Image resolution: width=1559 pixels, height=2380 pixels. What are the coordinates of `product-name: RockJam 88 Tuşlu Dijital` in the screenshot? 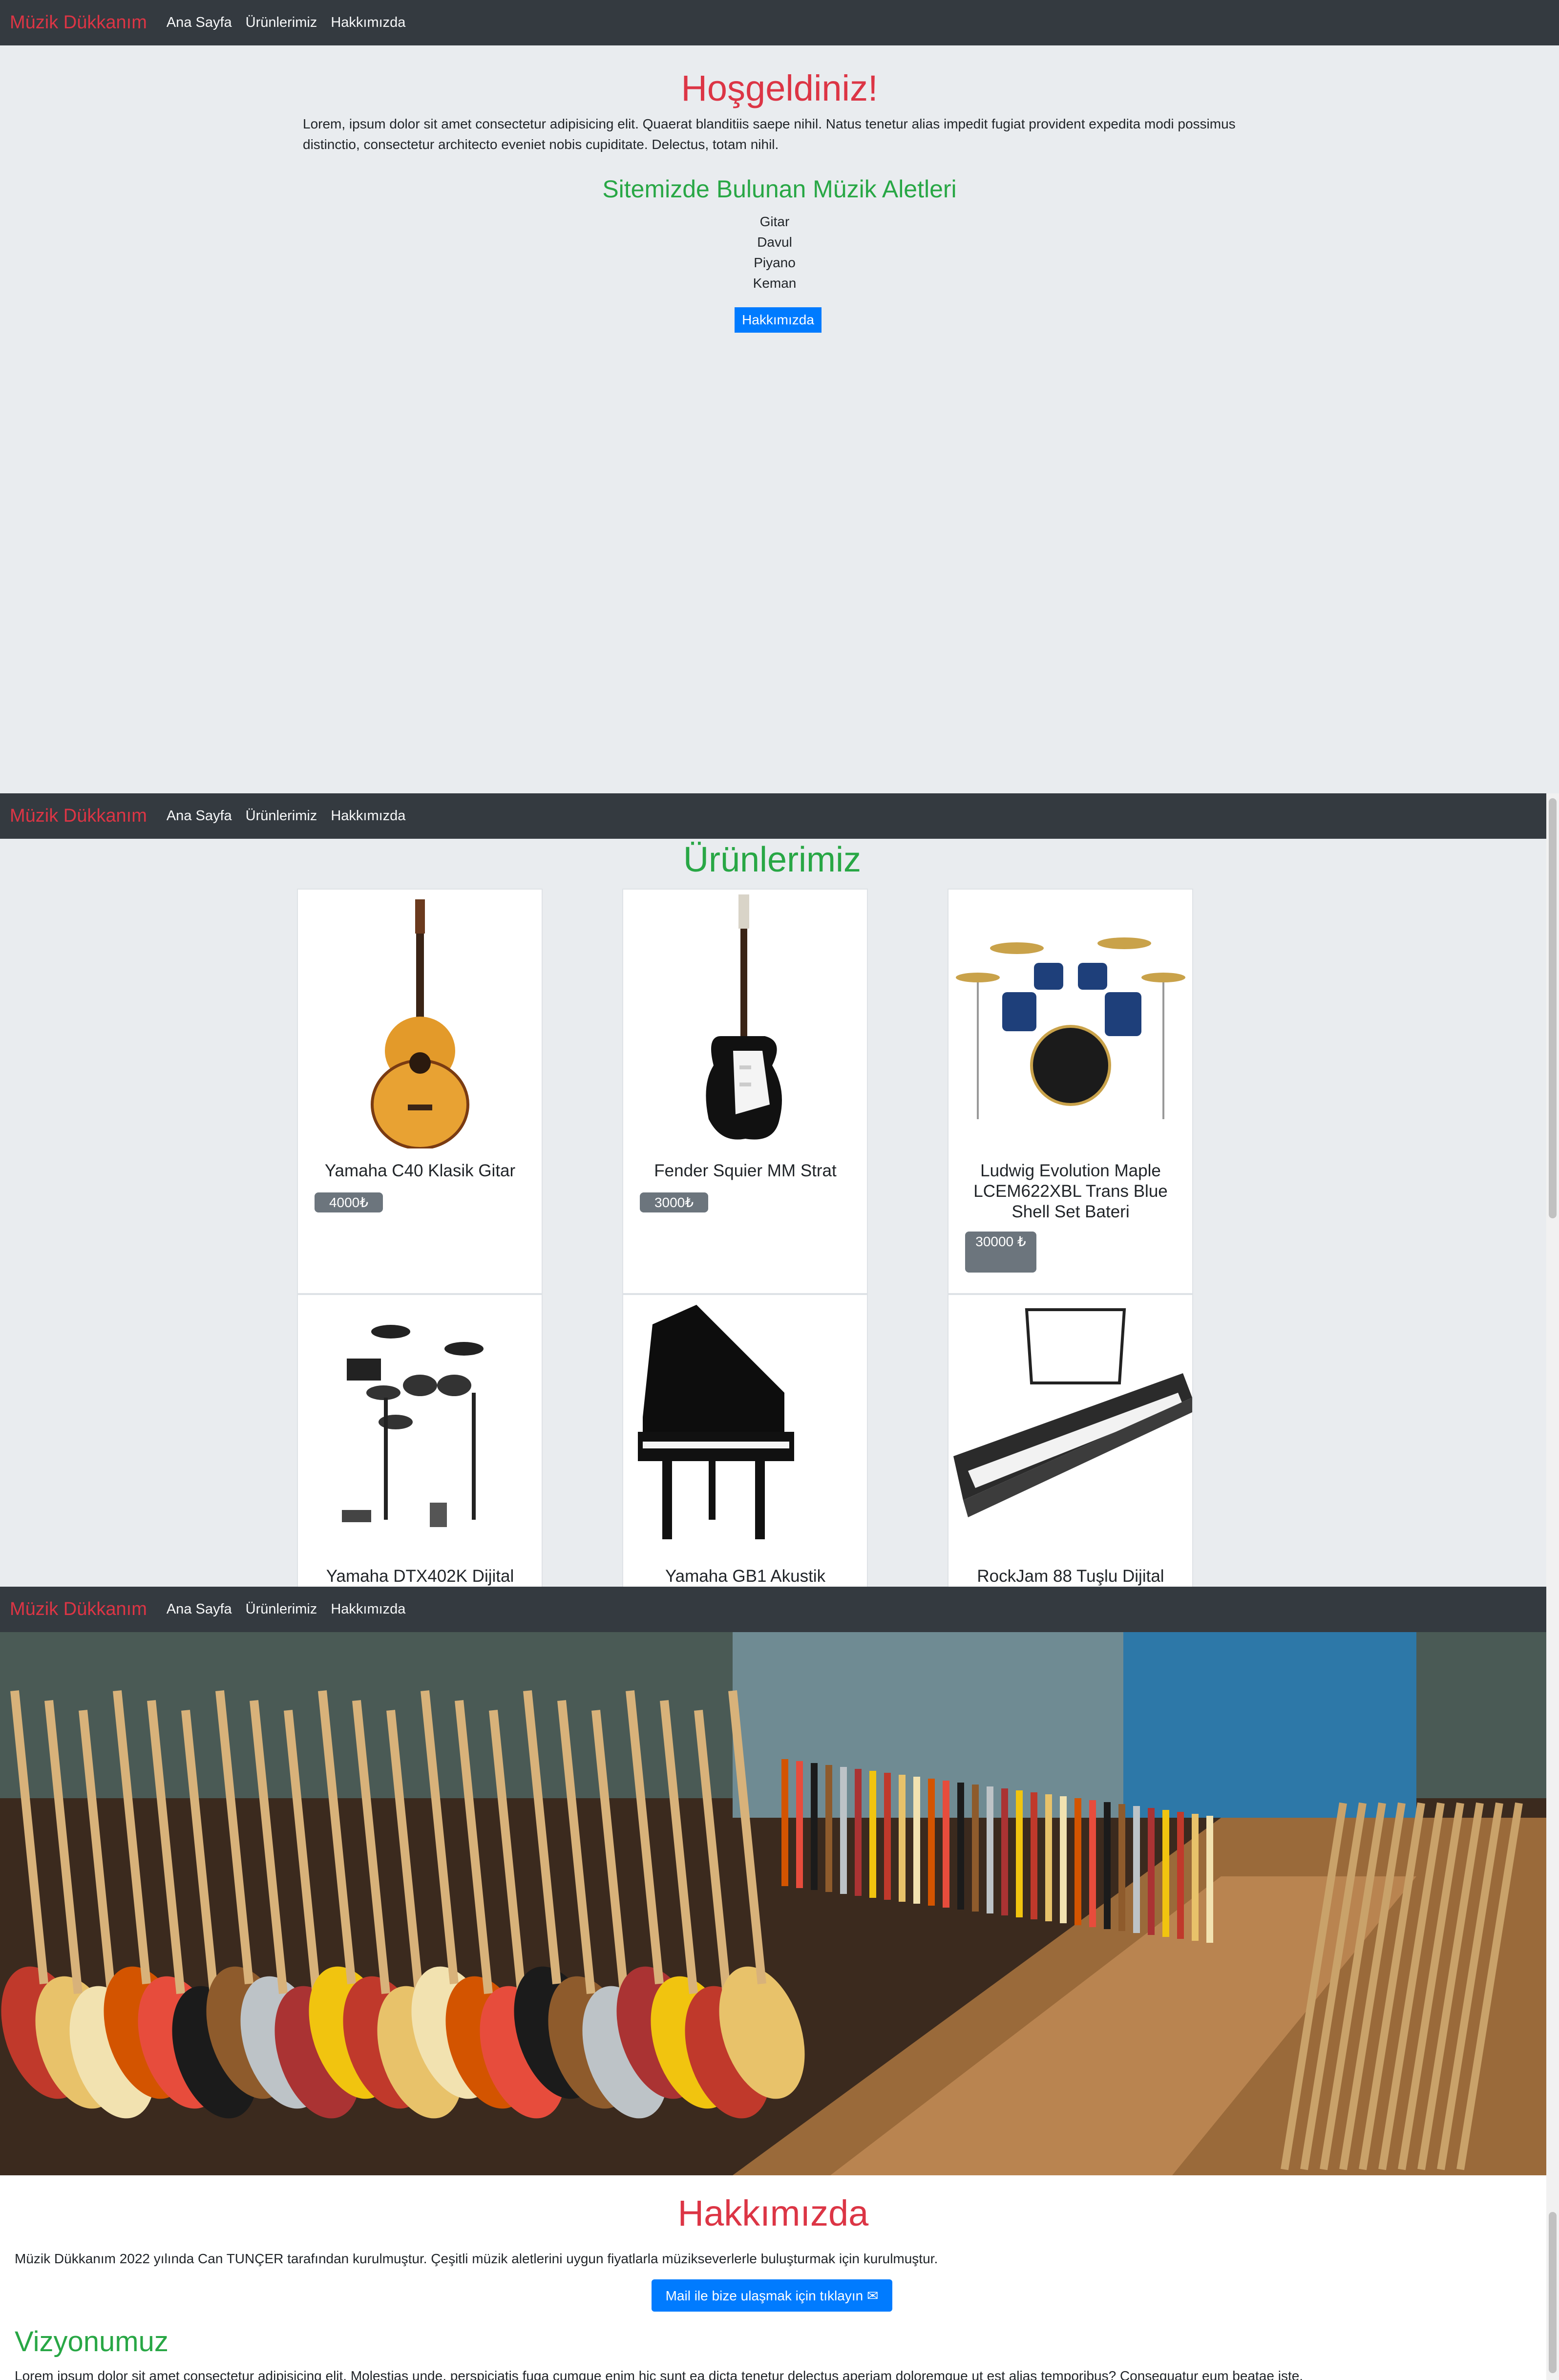 It's located at (1070, 1576).